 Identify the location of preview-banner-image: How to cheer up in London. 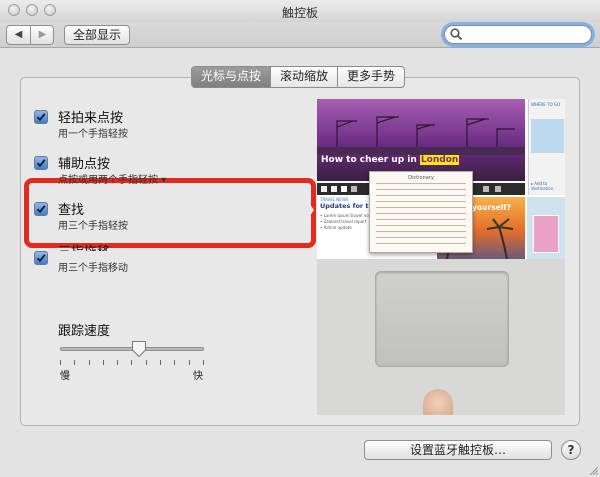
(421, 140).